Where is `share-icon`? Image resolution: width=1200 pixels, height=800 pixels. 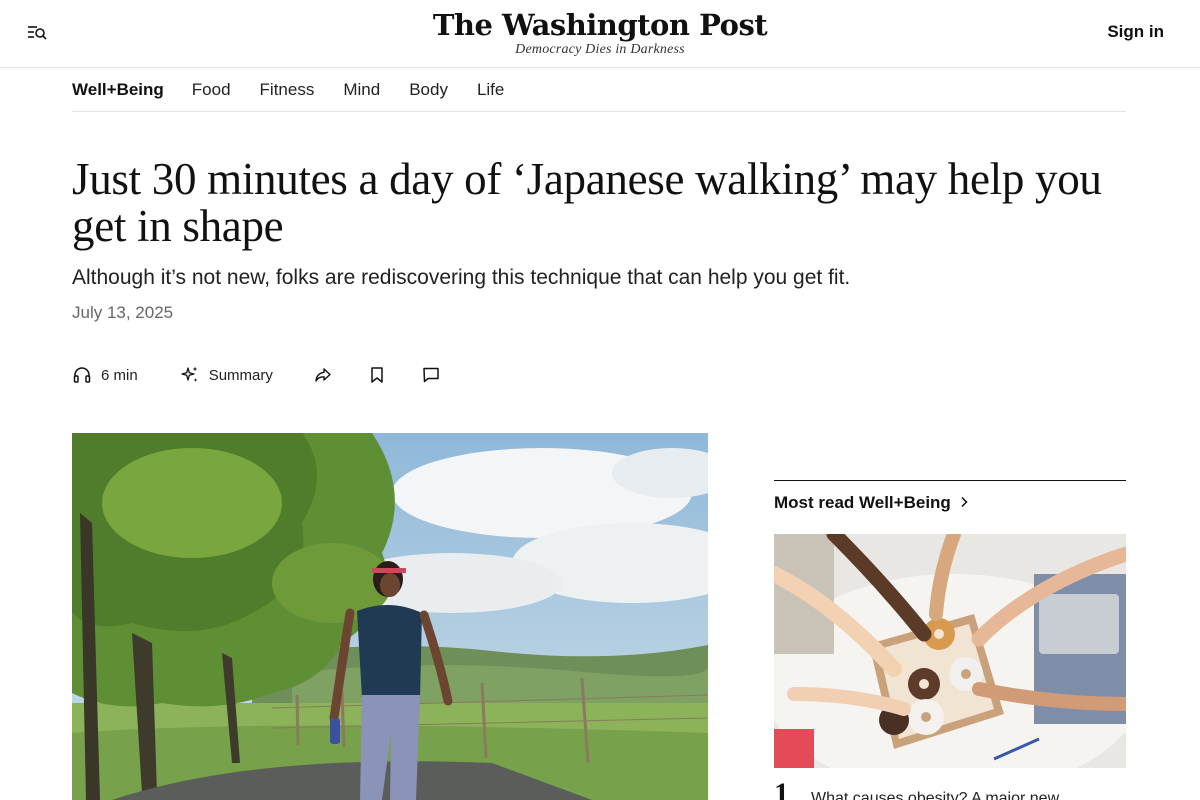
share-icon is located at coordinates (323, 375).